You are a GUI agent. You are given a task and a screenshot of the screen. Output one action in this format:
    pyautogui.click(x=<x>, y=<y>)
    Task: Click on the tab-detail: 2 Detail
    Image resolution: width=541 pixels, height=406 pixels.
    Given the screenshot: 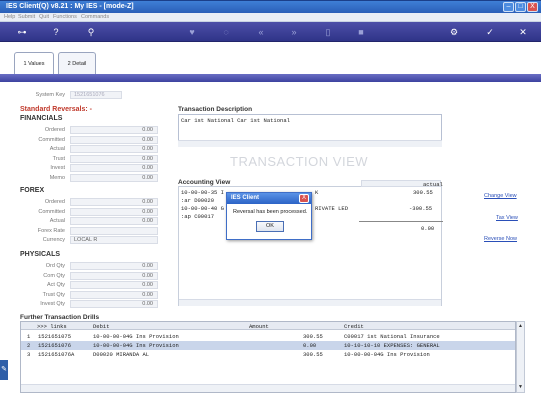 What is the action you would take?
    pyautogui.click(x=77, y=63)
    